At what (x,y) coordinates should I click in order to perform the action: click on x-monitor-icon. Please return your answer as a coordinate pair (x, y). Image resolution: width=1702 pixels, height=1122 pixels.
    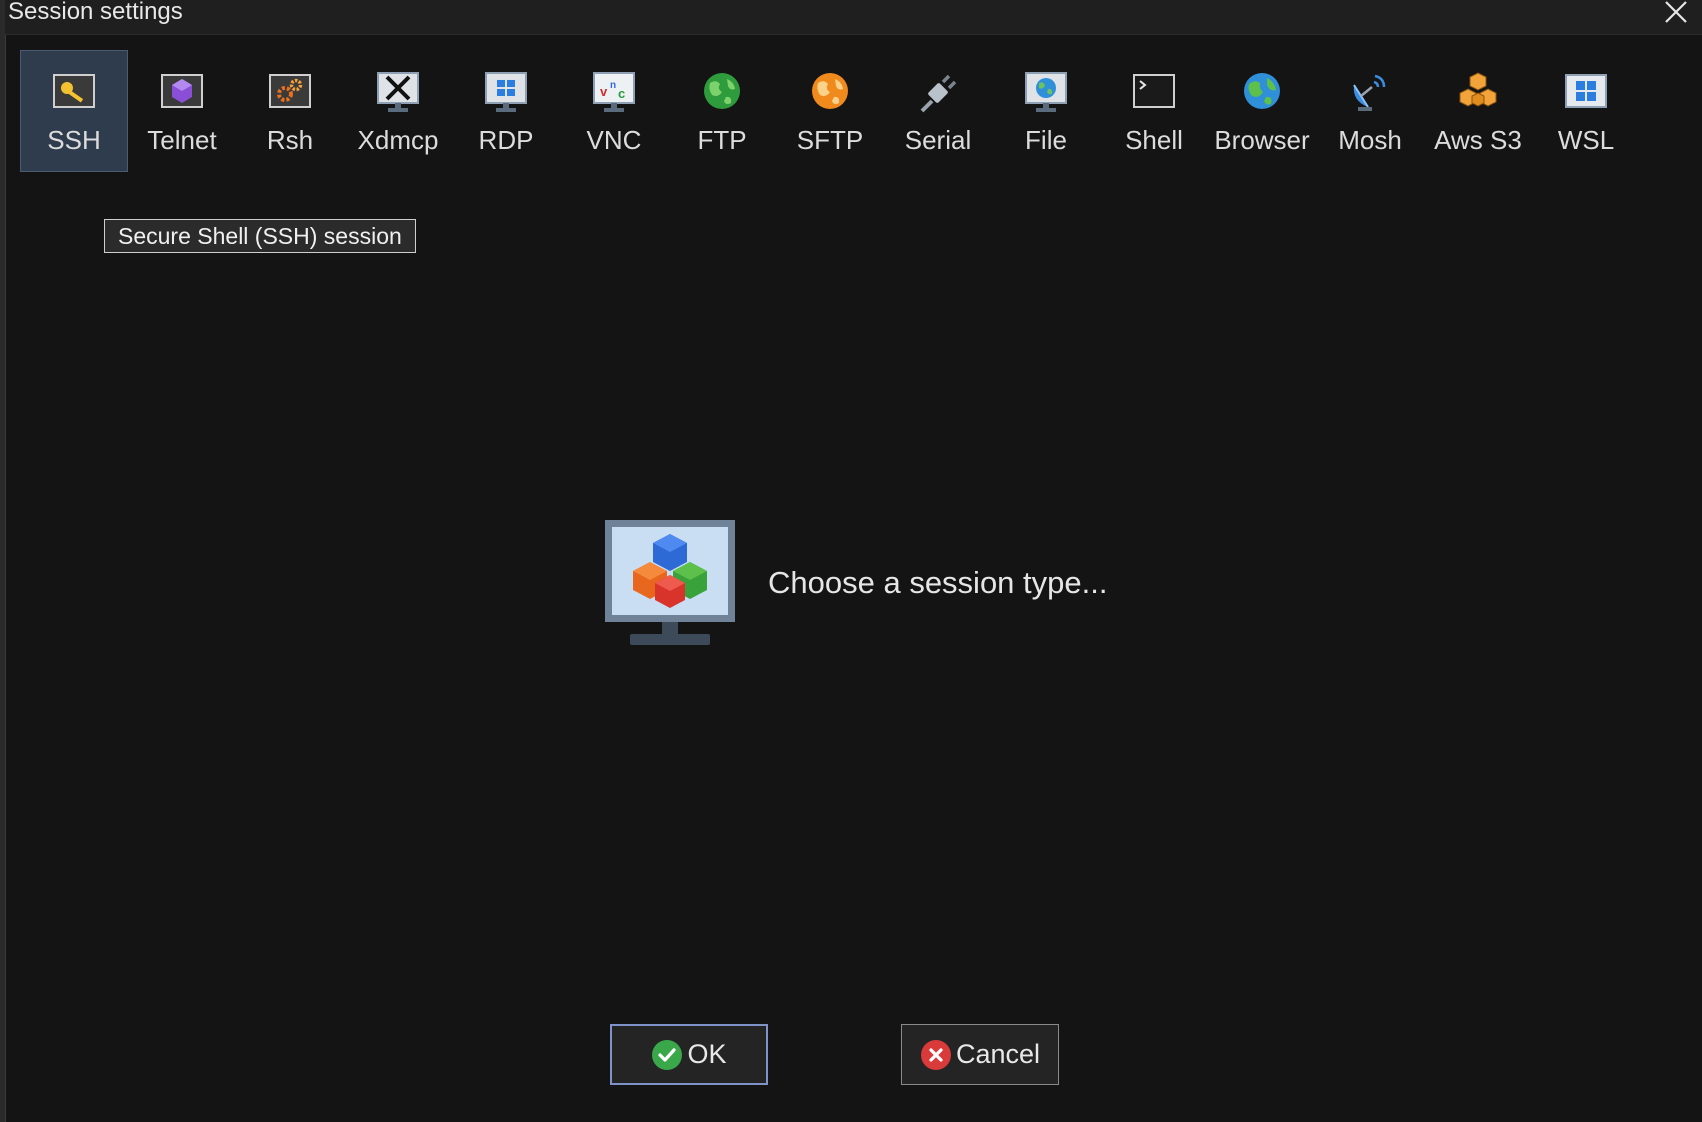
    Looking at the image, I should click on (398, 92).